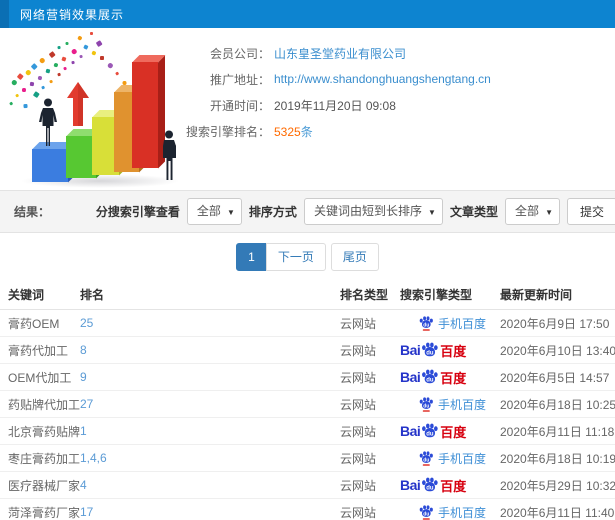  What do you see at coordinates (210, 404) in the screenshot?
I see `rank-link: 27` at bounding box center [210, 404].